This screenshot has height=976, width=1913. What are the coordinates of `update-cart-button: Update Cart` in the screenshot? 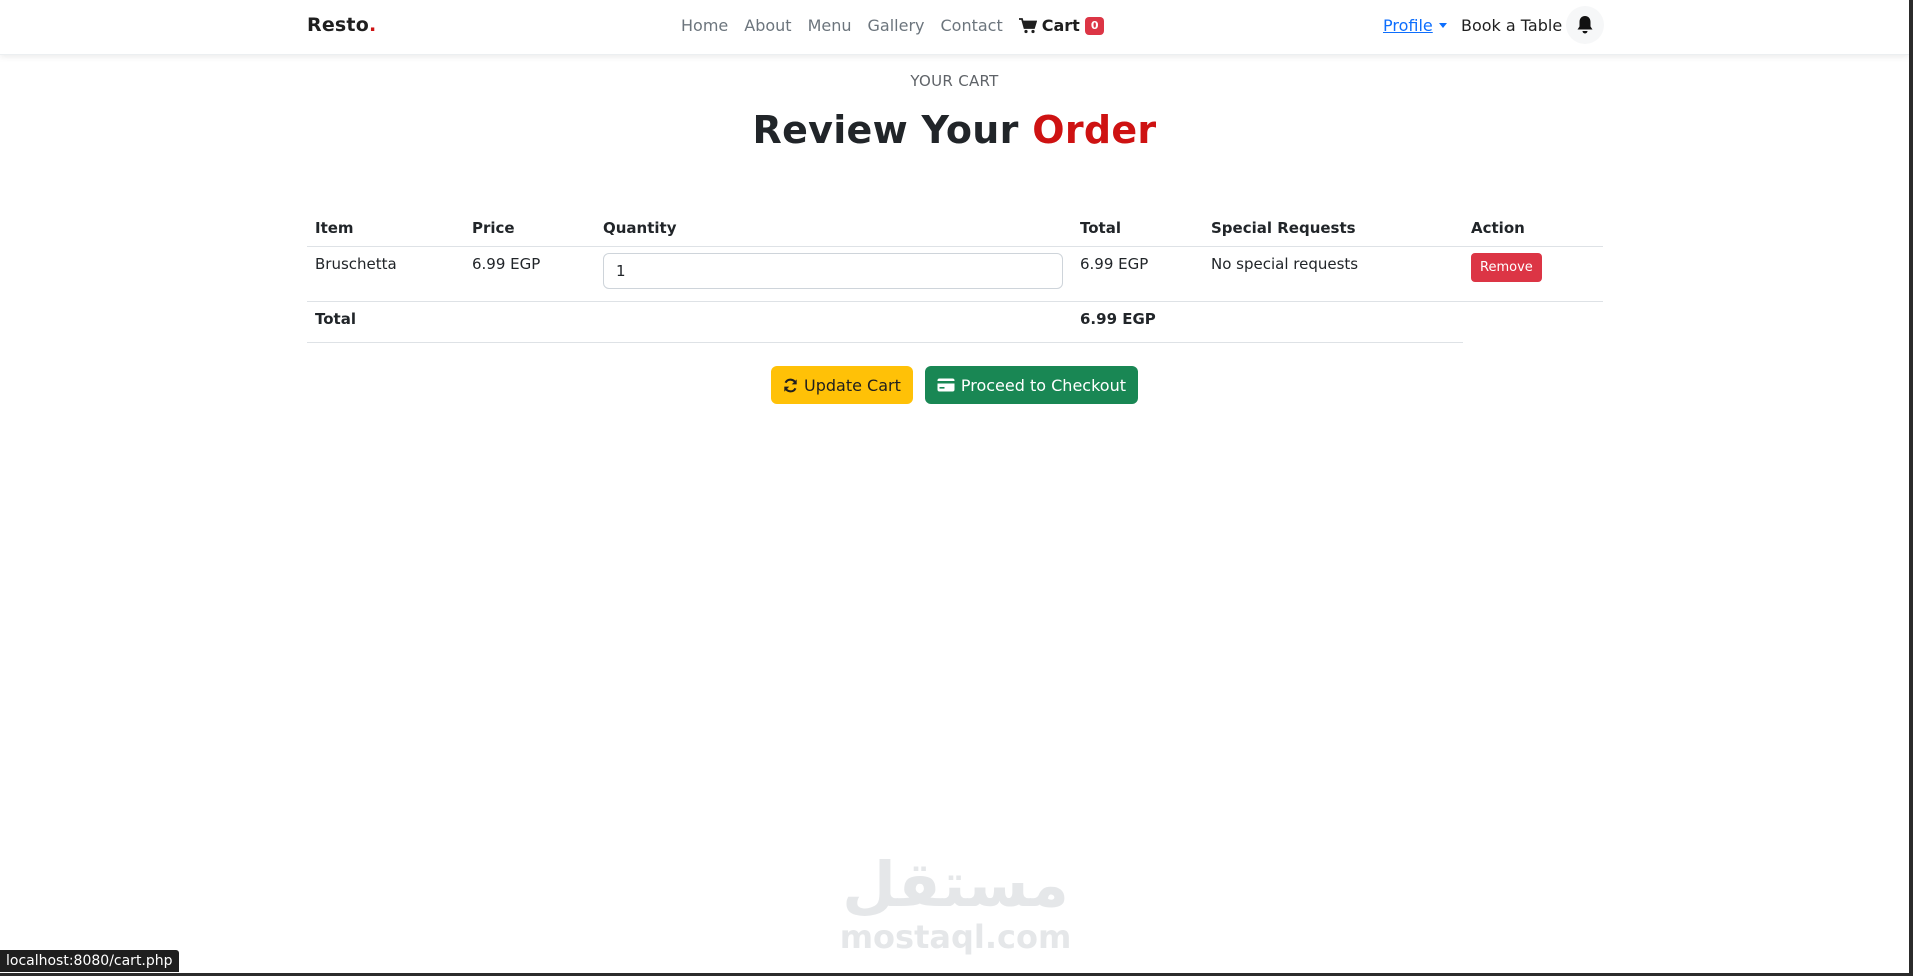 It's located at (842, 385).